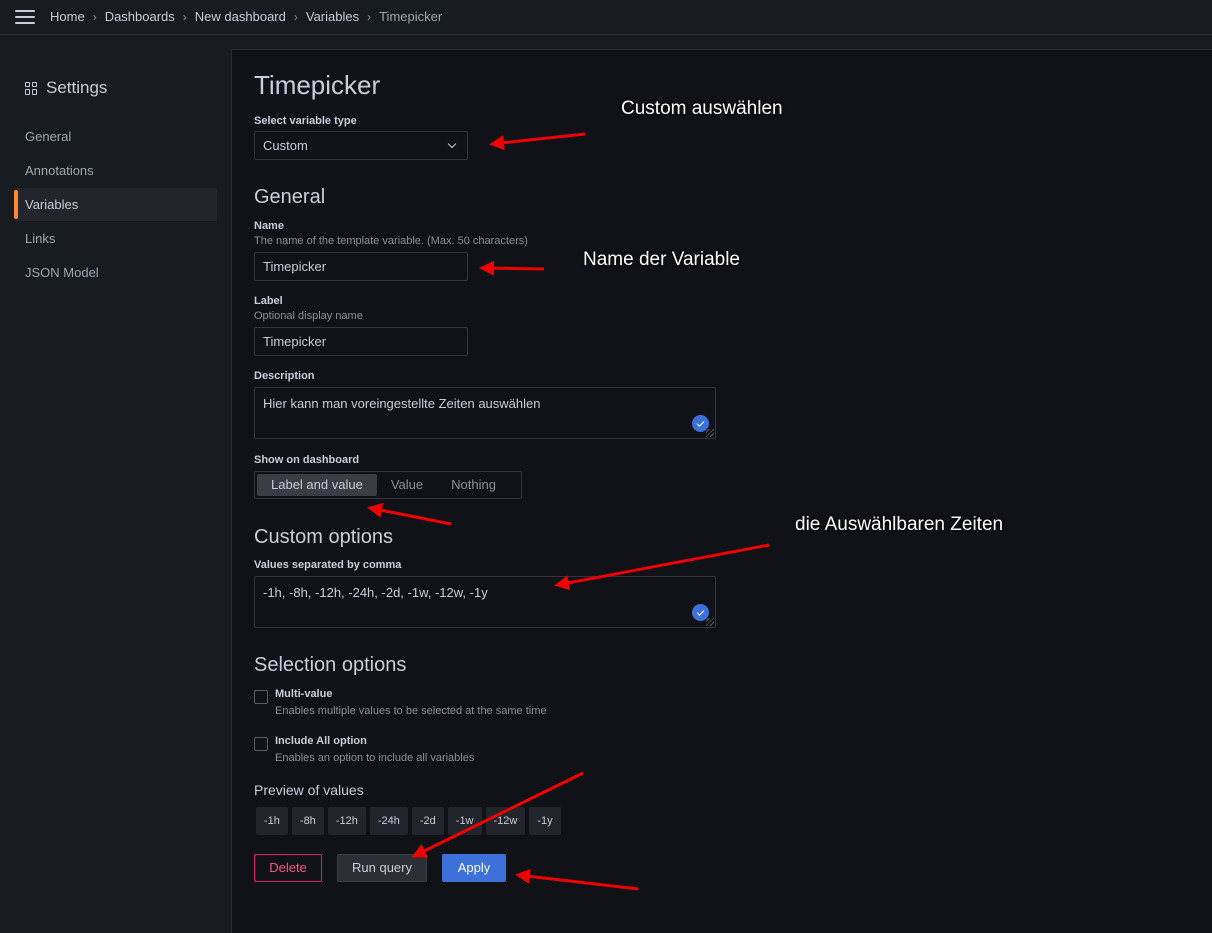 This screenshot has height=933, width=1212. I want to click on radio-value: Value, so click(407, 485).